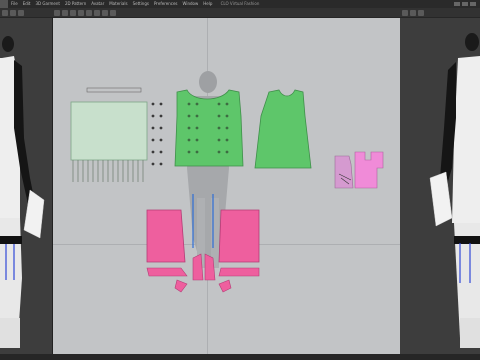  I want to click on segment-icon, so click(65, 12).